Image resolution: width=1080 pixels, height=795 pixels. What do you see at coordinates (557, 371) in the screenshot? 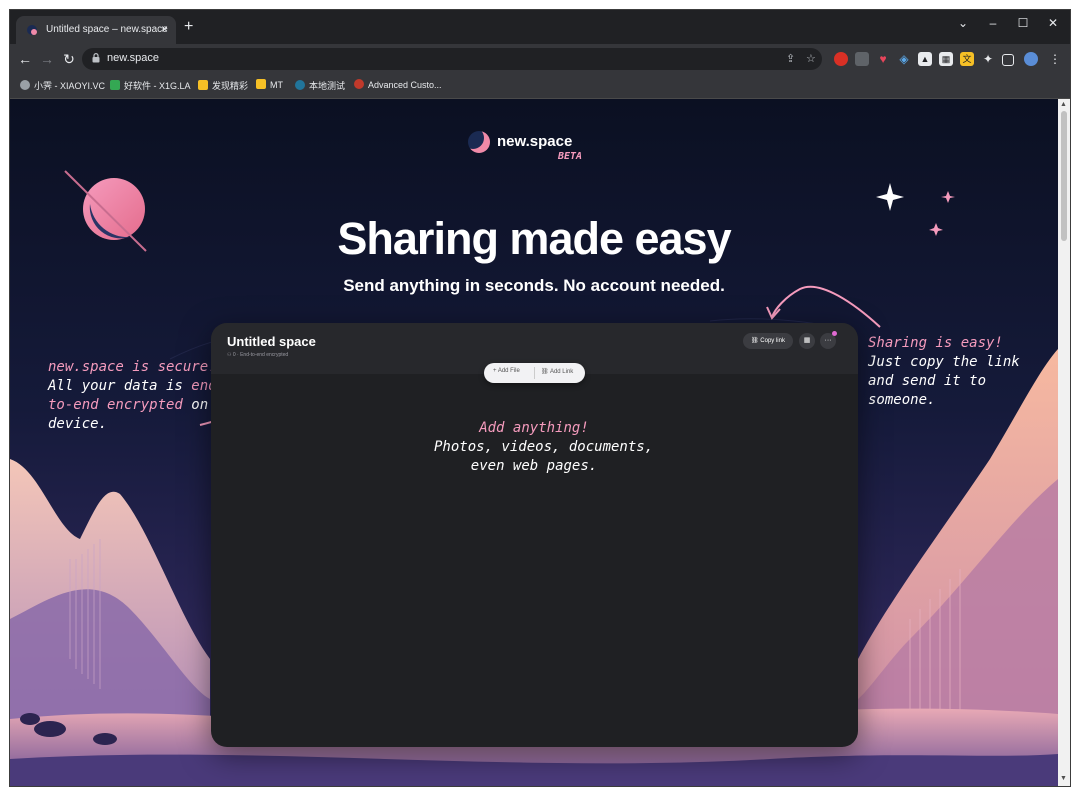
I see `add-link-button: ⛓ Add Link` at bounding box center [557, 371].